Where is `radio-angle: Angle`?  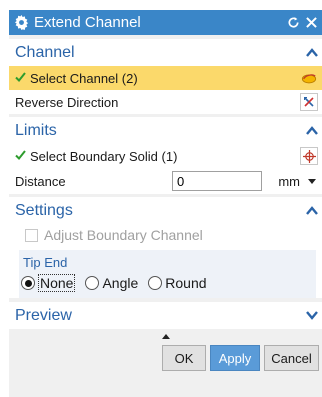
radio-angle: Angle is located at coordinates (111, 283).